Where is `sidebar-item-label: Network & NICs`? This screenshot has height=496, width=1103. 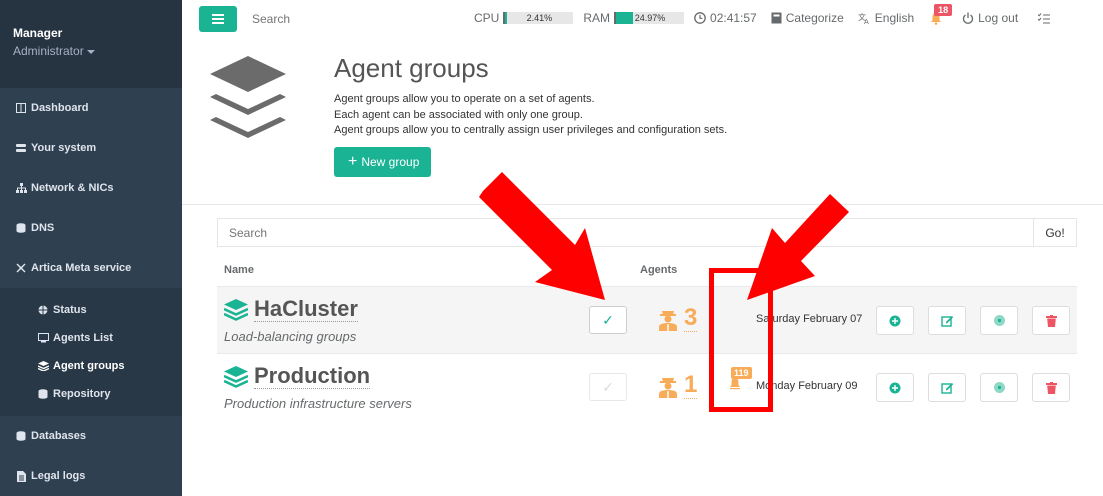
sidebar-item-label: Network & NICs is located at coordinates (72, 188).